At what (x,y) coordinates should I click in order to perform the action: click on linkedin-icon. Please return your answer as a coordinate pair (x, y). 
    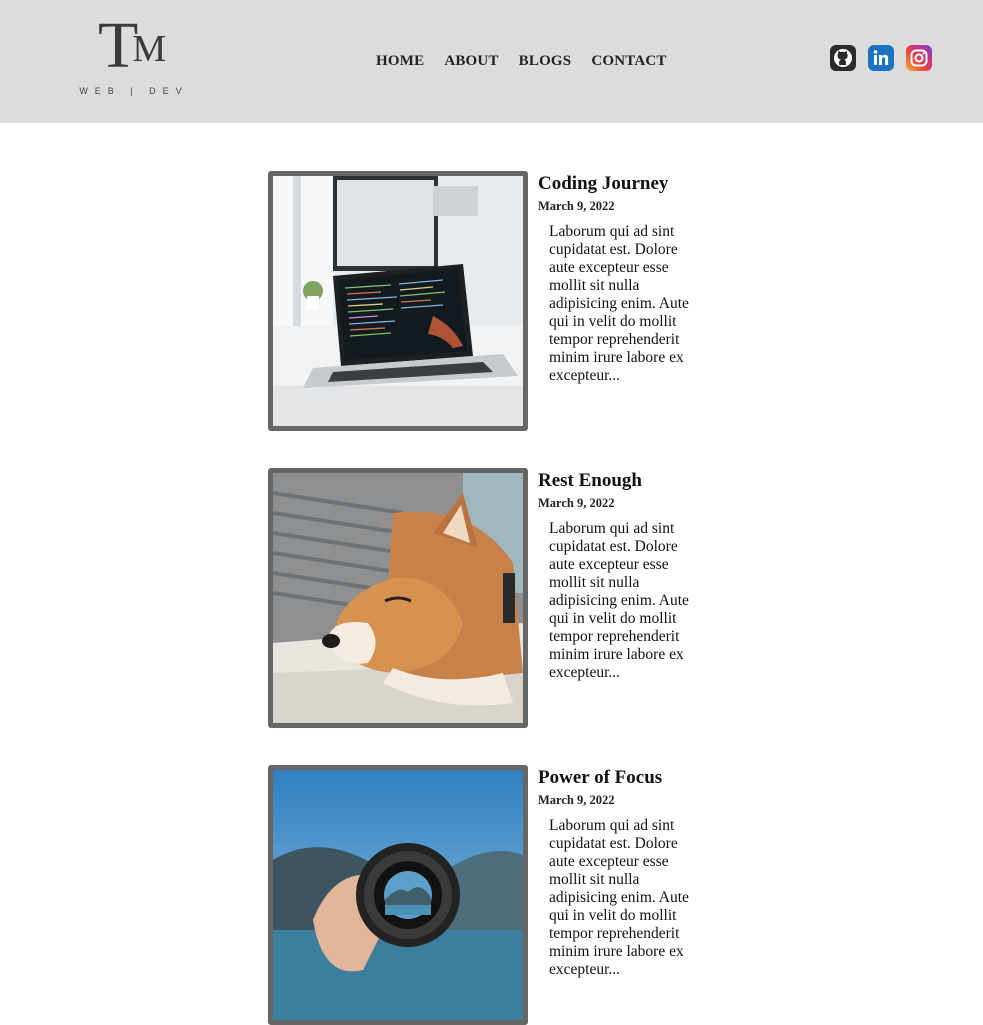
    Looking at the image, I should click on (881, 58).